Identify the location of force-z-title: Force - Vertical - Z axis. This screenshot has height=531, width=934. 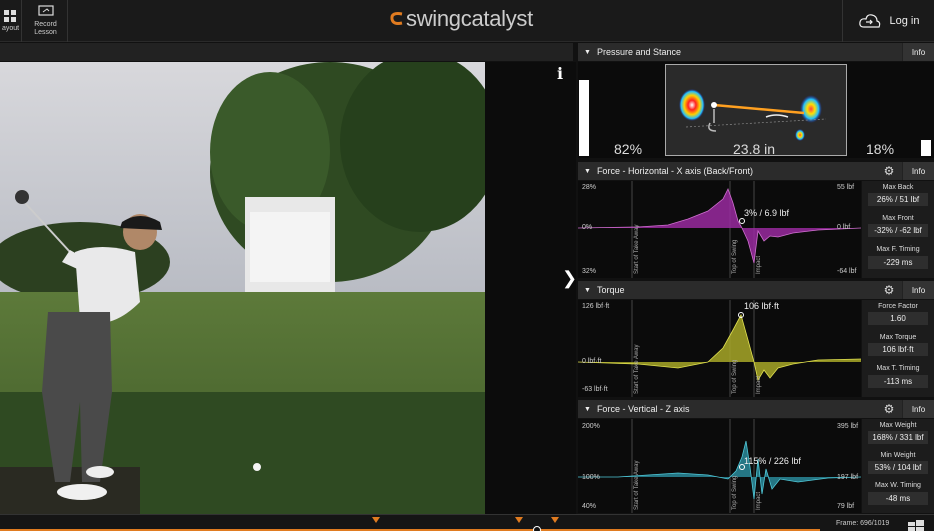
(643, 409).